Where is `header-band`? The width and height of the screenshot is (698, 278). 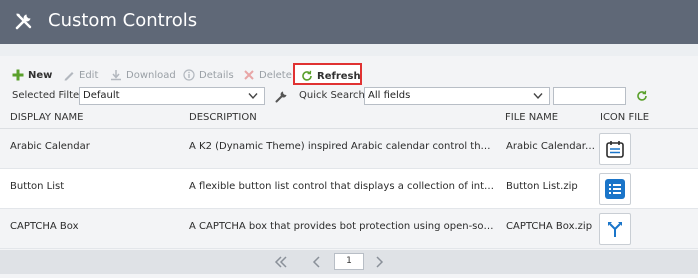 header-band is located at coordinates (349, 50).